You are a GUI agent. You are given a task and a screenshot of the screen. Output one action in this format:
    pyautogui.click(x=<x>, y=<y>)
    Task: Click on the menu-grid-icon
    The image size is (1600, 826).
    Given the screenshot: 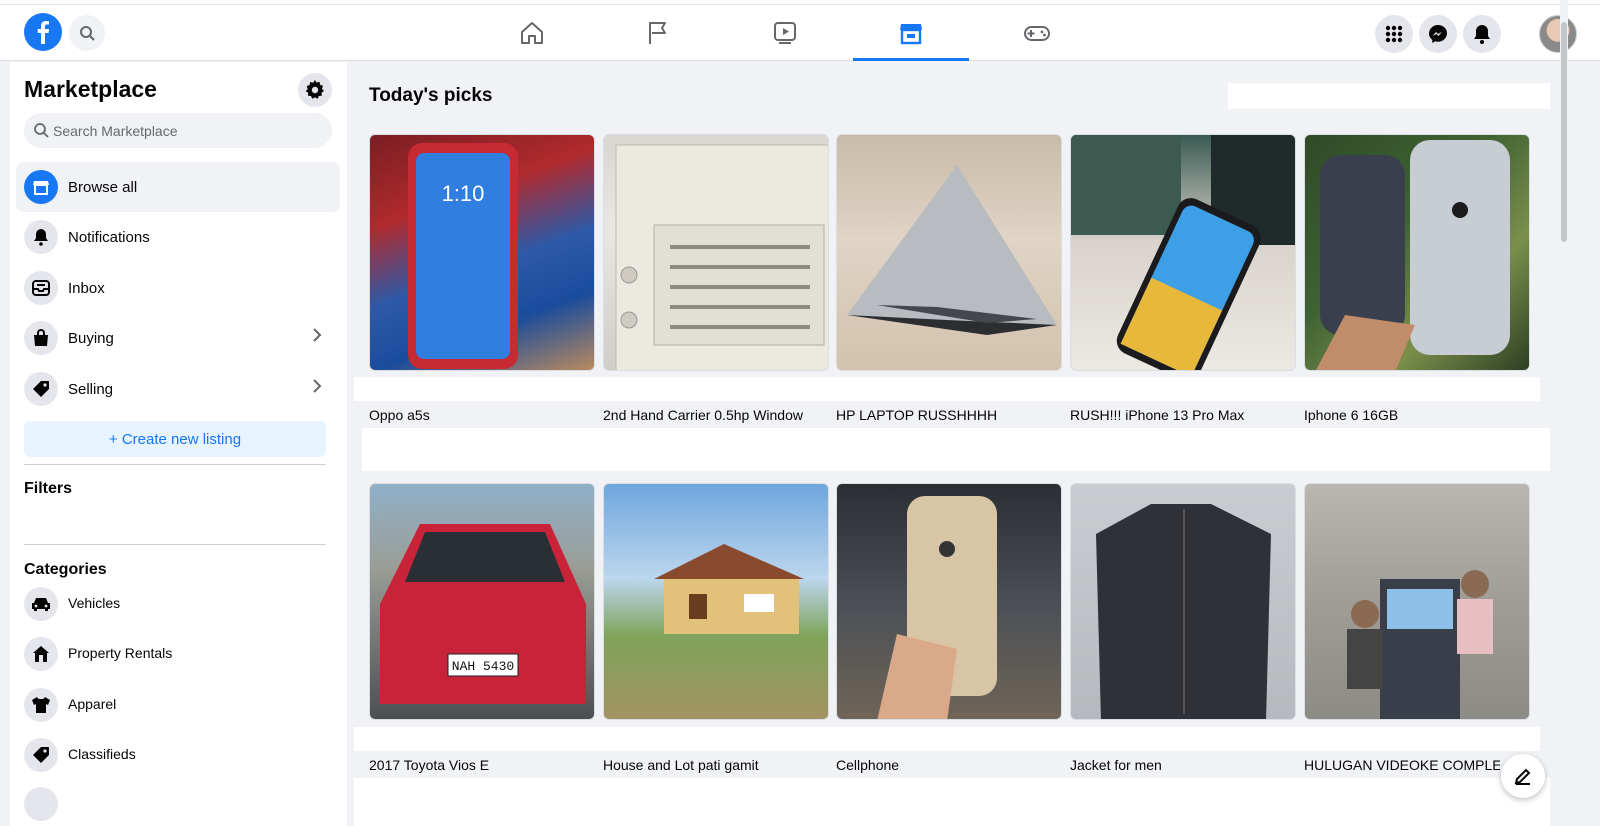 What is the action you would take?
    pyautogui.click(x=1394, y=34)
    